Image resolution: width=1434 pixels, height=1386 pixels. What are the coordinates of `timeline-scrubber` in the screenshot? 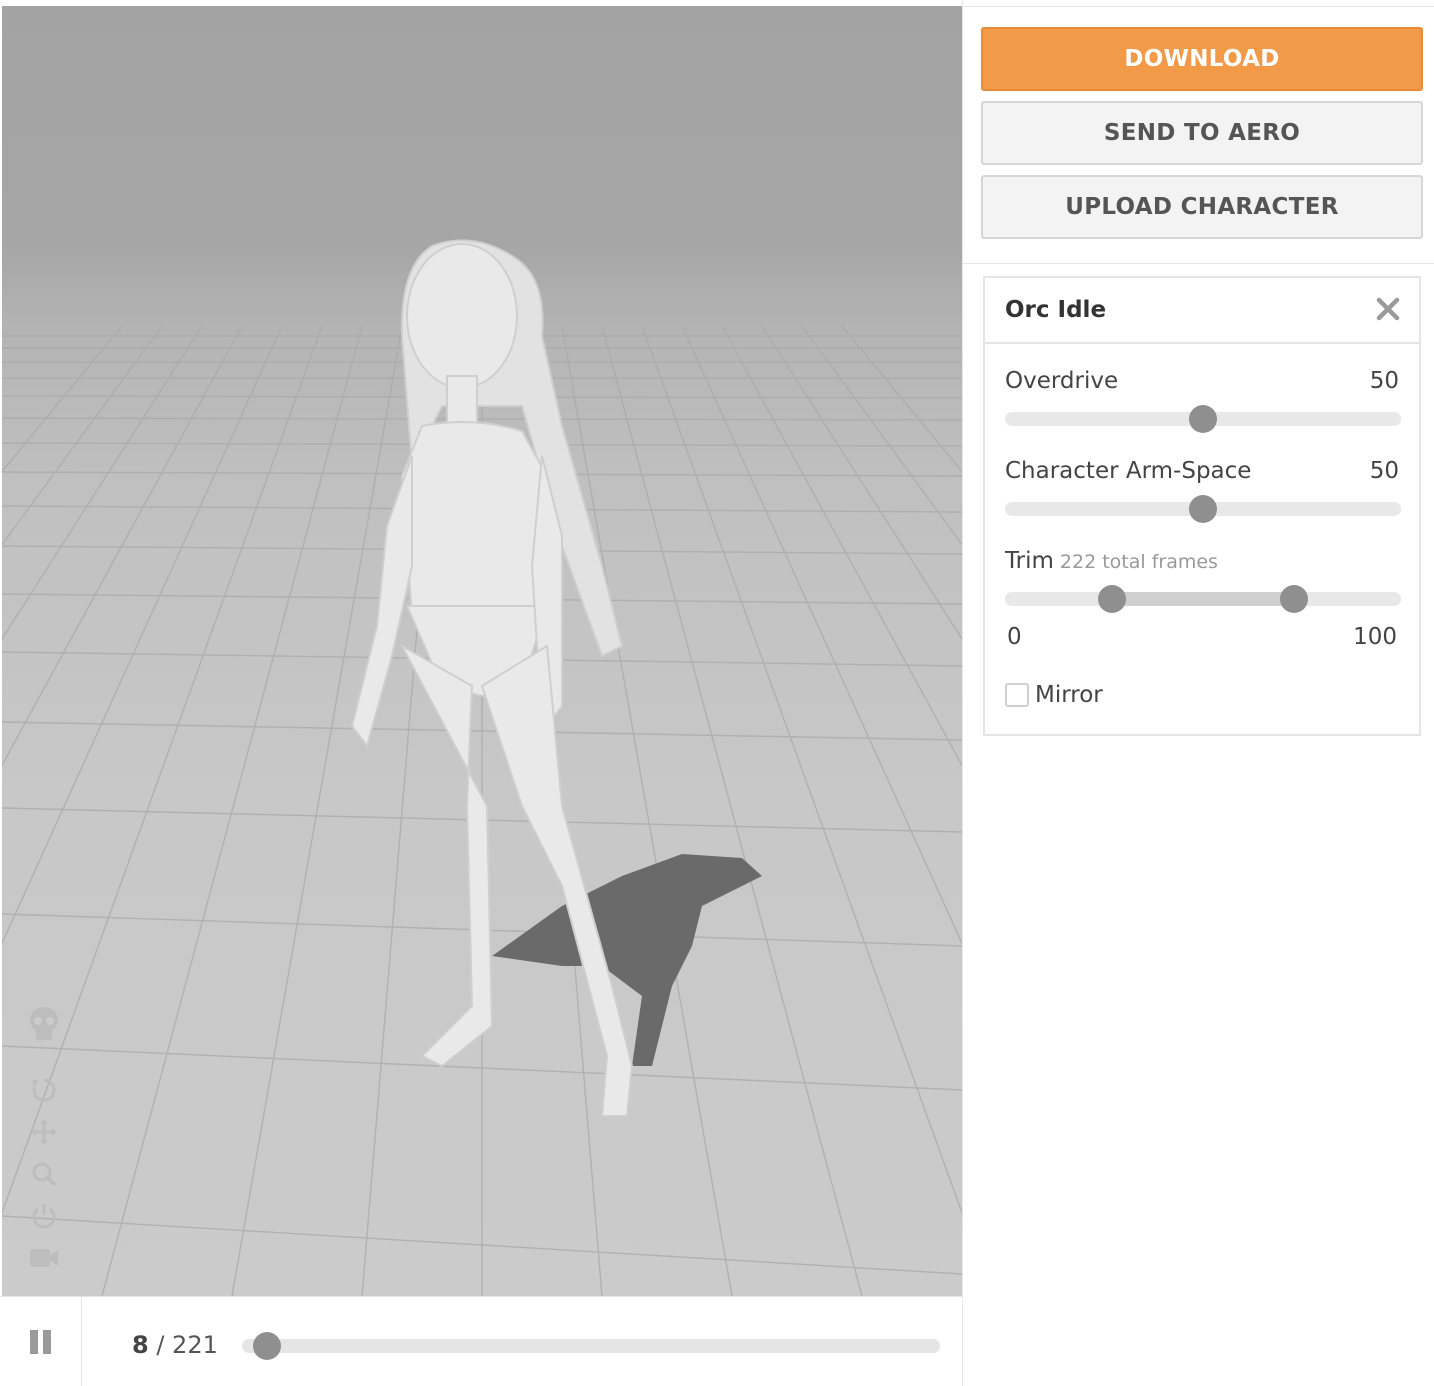 It's located at (591, 1346).